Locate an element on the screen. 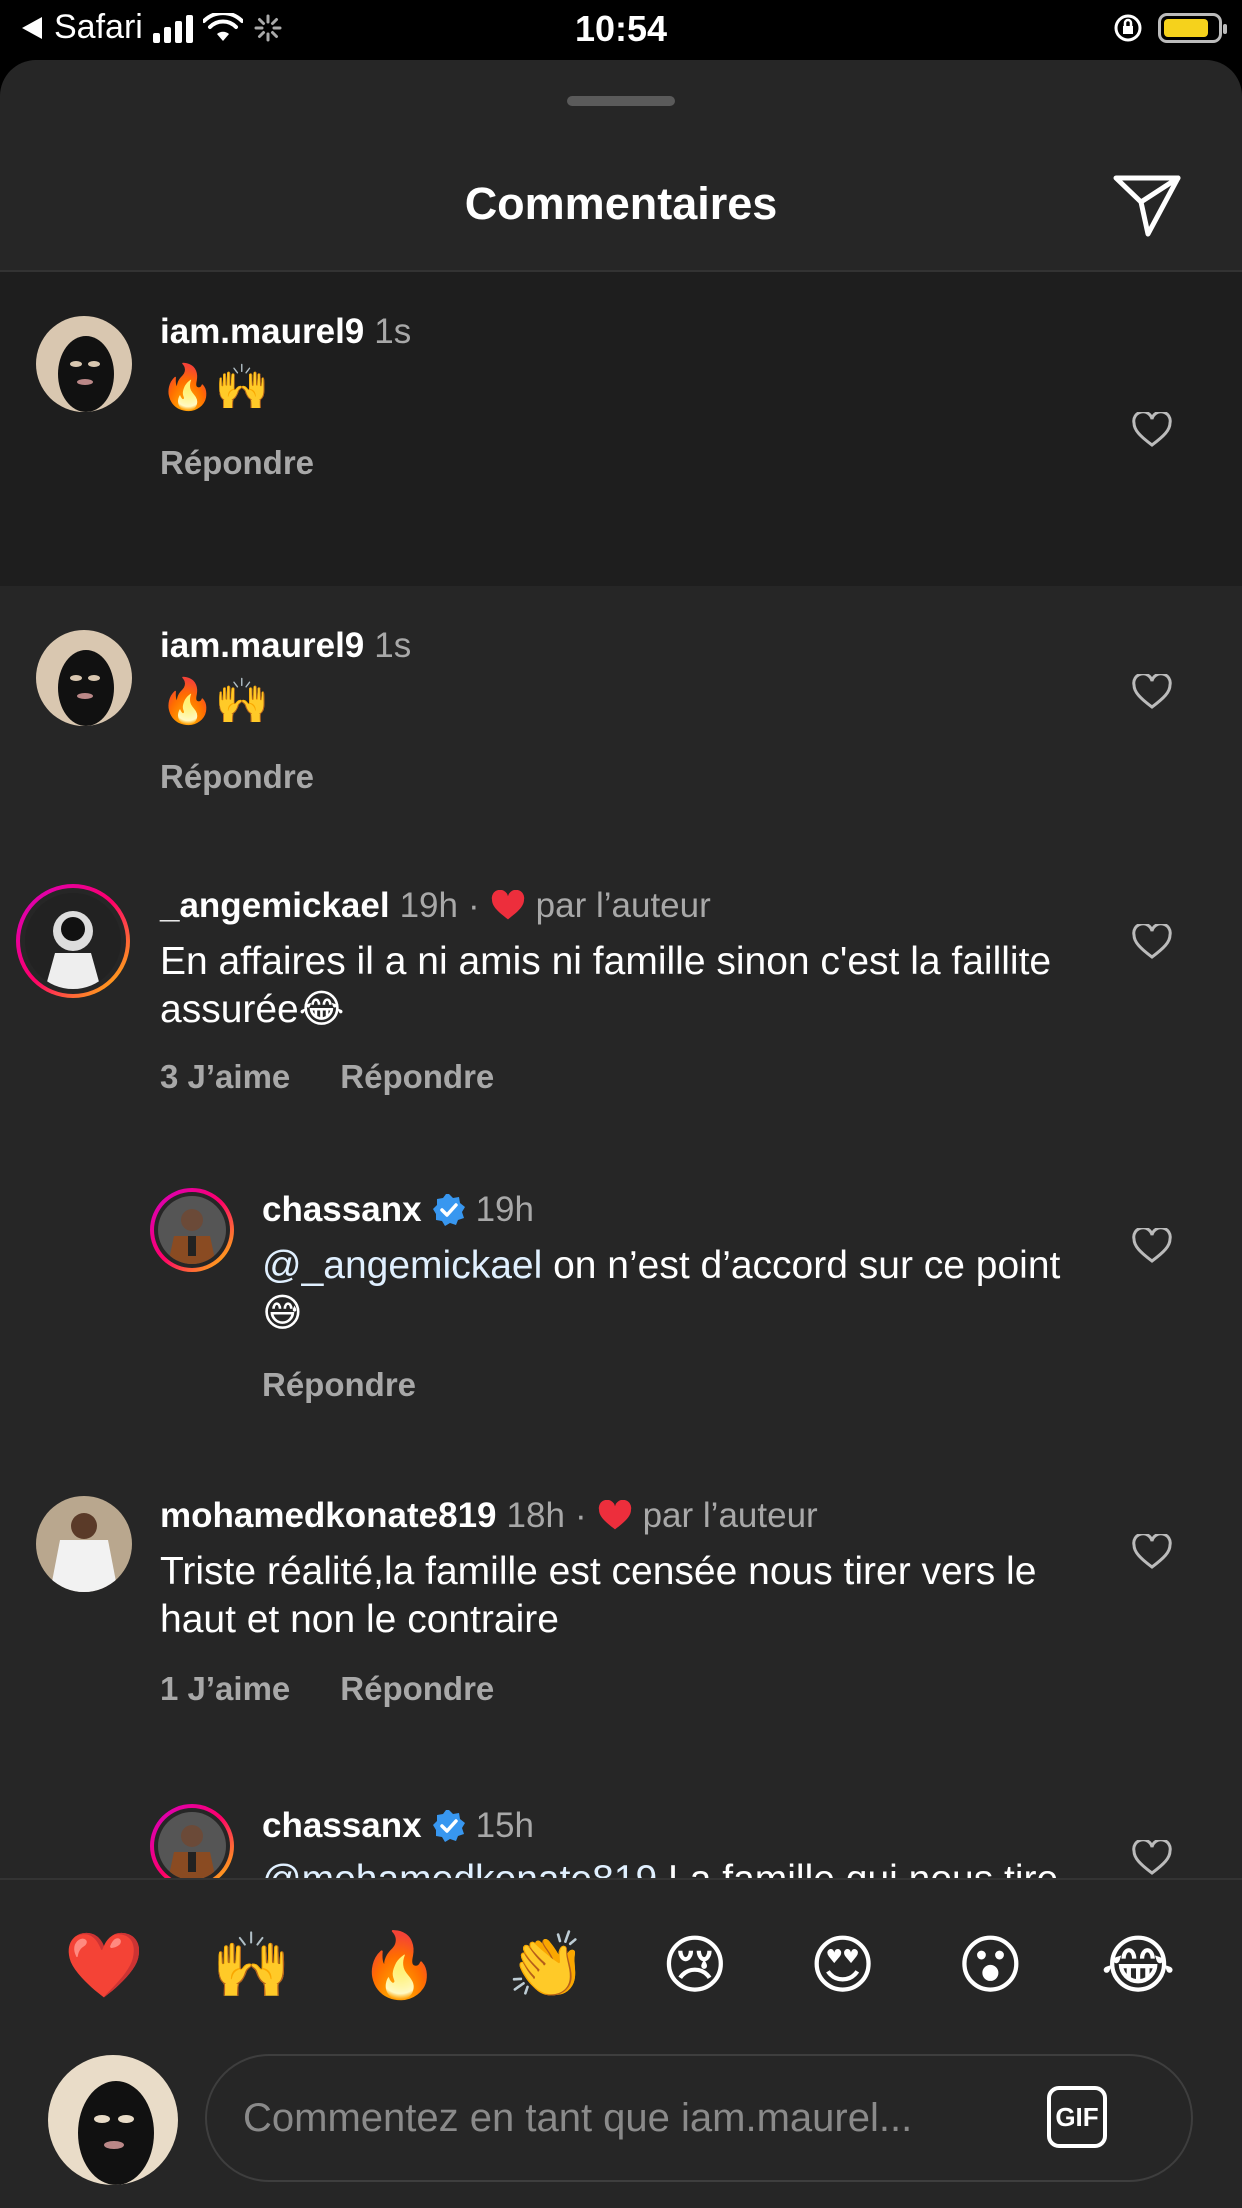 This screenshot has width=1242, height=2208. likes-count: 1 J’aime is located at coordinates (225, 1689).